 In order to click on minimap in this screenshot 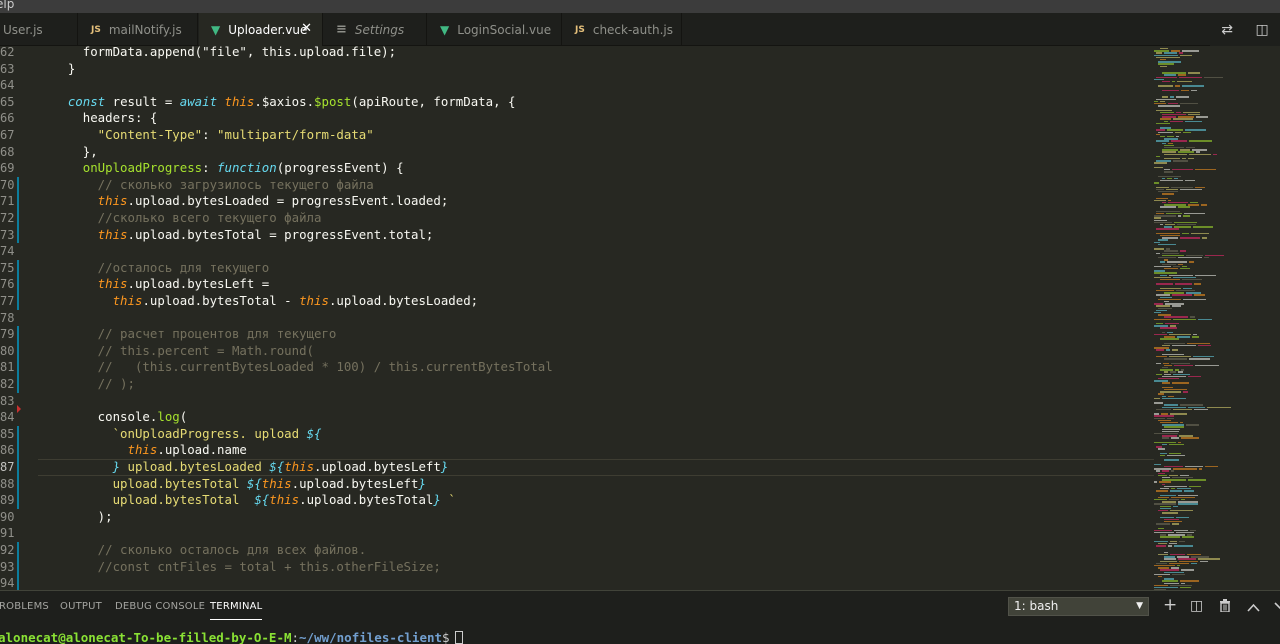, I will do `click(1217, 318)`.